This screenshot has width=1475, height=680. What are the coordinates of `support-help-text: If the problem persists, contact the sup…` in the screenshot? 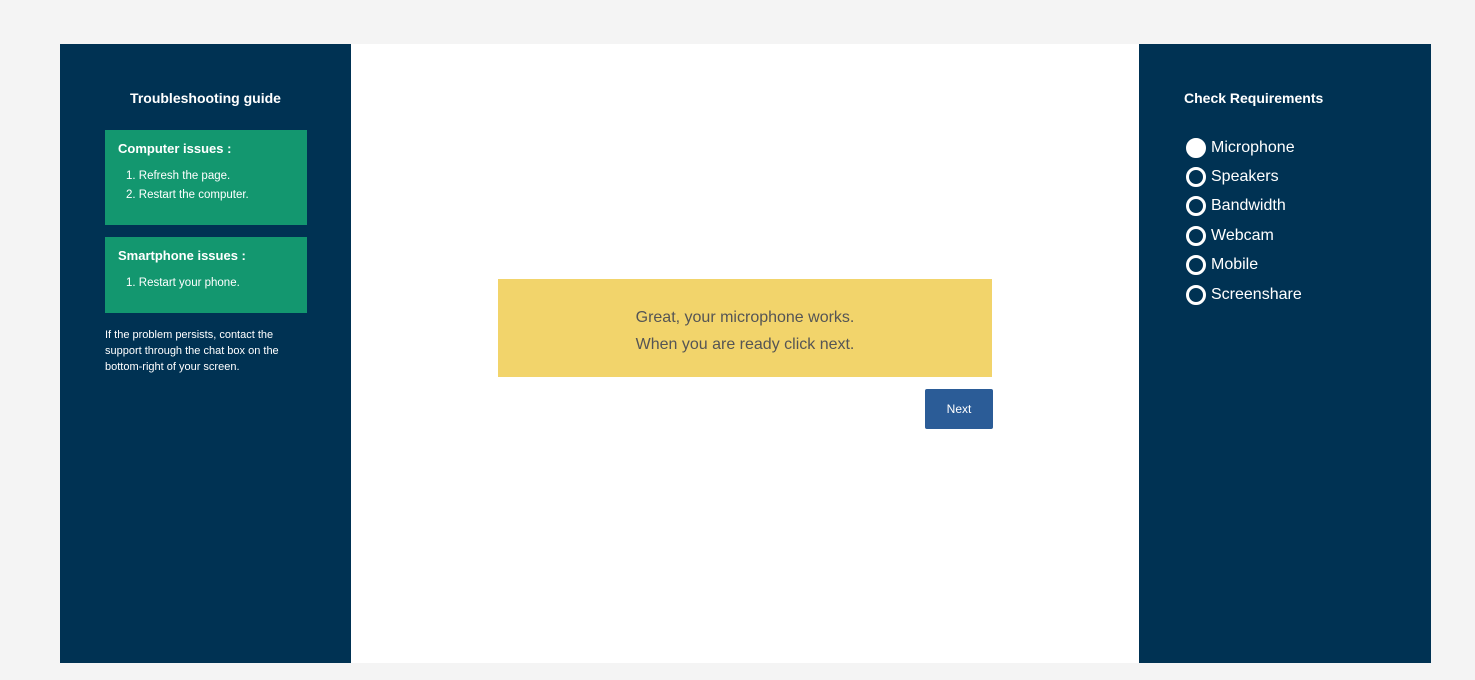 It's located at (192, 351).